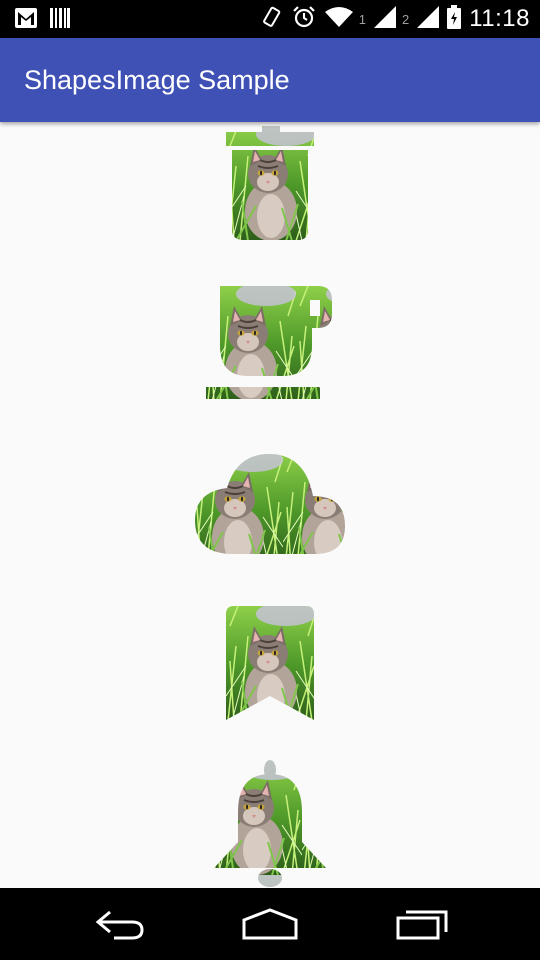  I want to click on app-bar: ShapesImage Sample, so click(270, 80).